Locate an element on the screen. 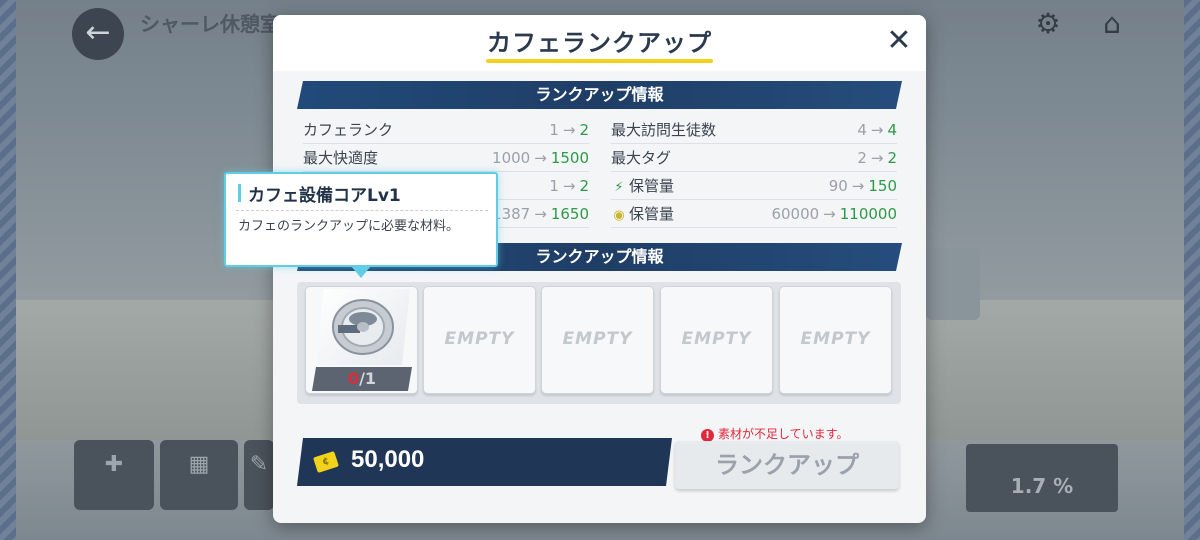  stat-row: ◉ 保管量 60000 → 110000 is located at coordinates (754, 214).